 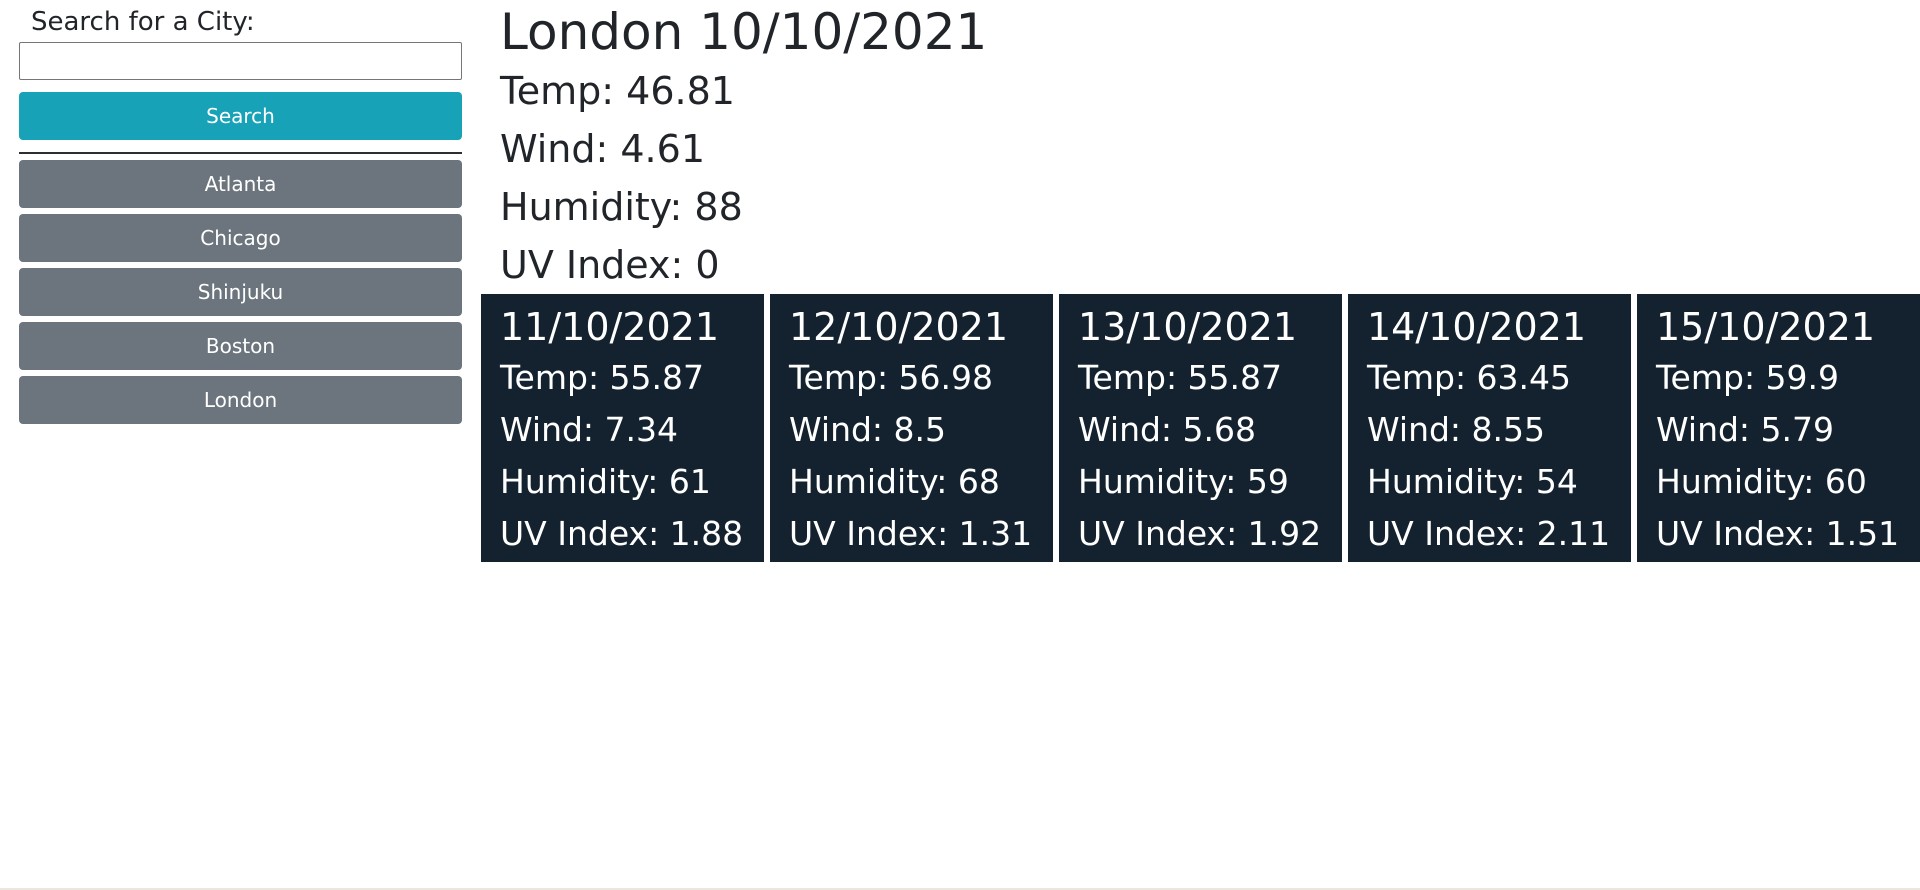 I want to click on search-history-list: Atlanta Chicago Shinjuku Boston London, so click(x=240, y=292).